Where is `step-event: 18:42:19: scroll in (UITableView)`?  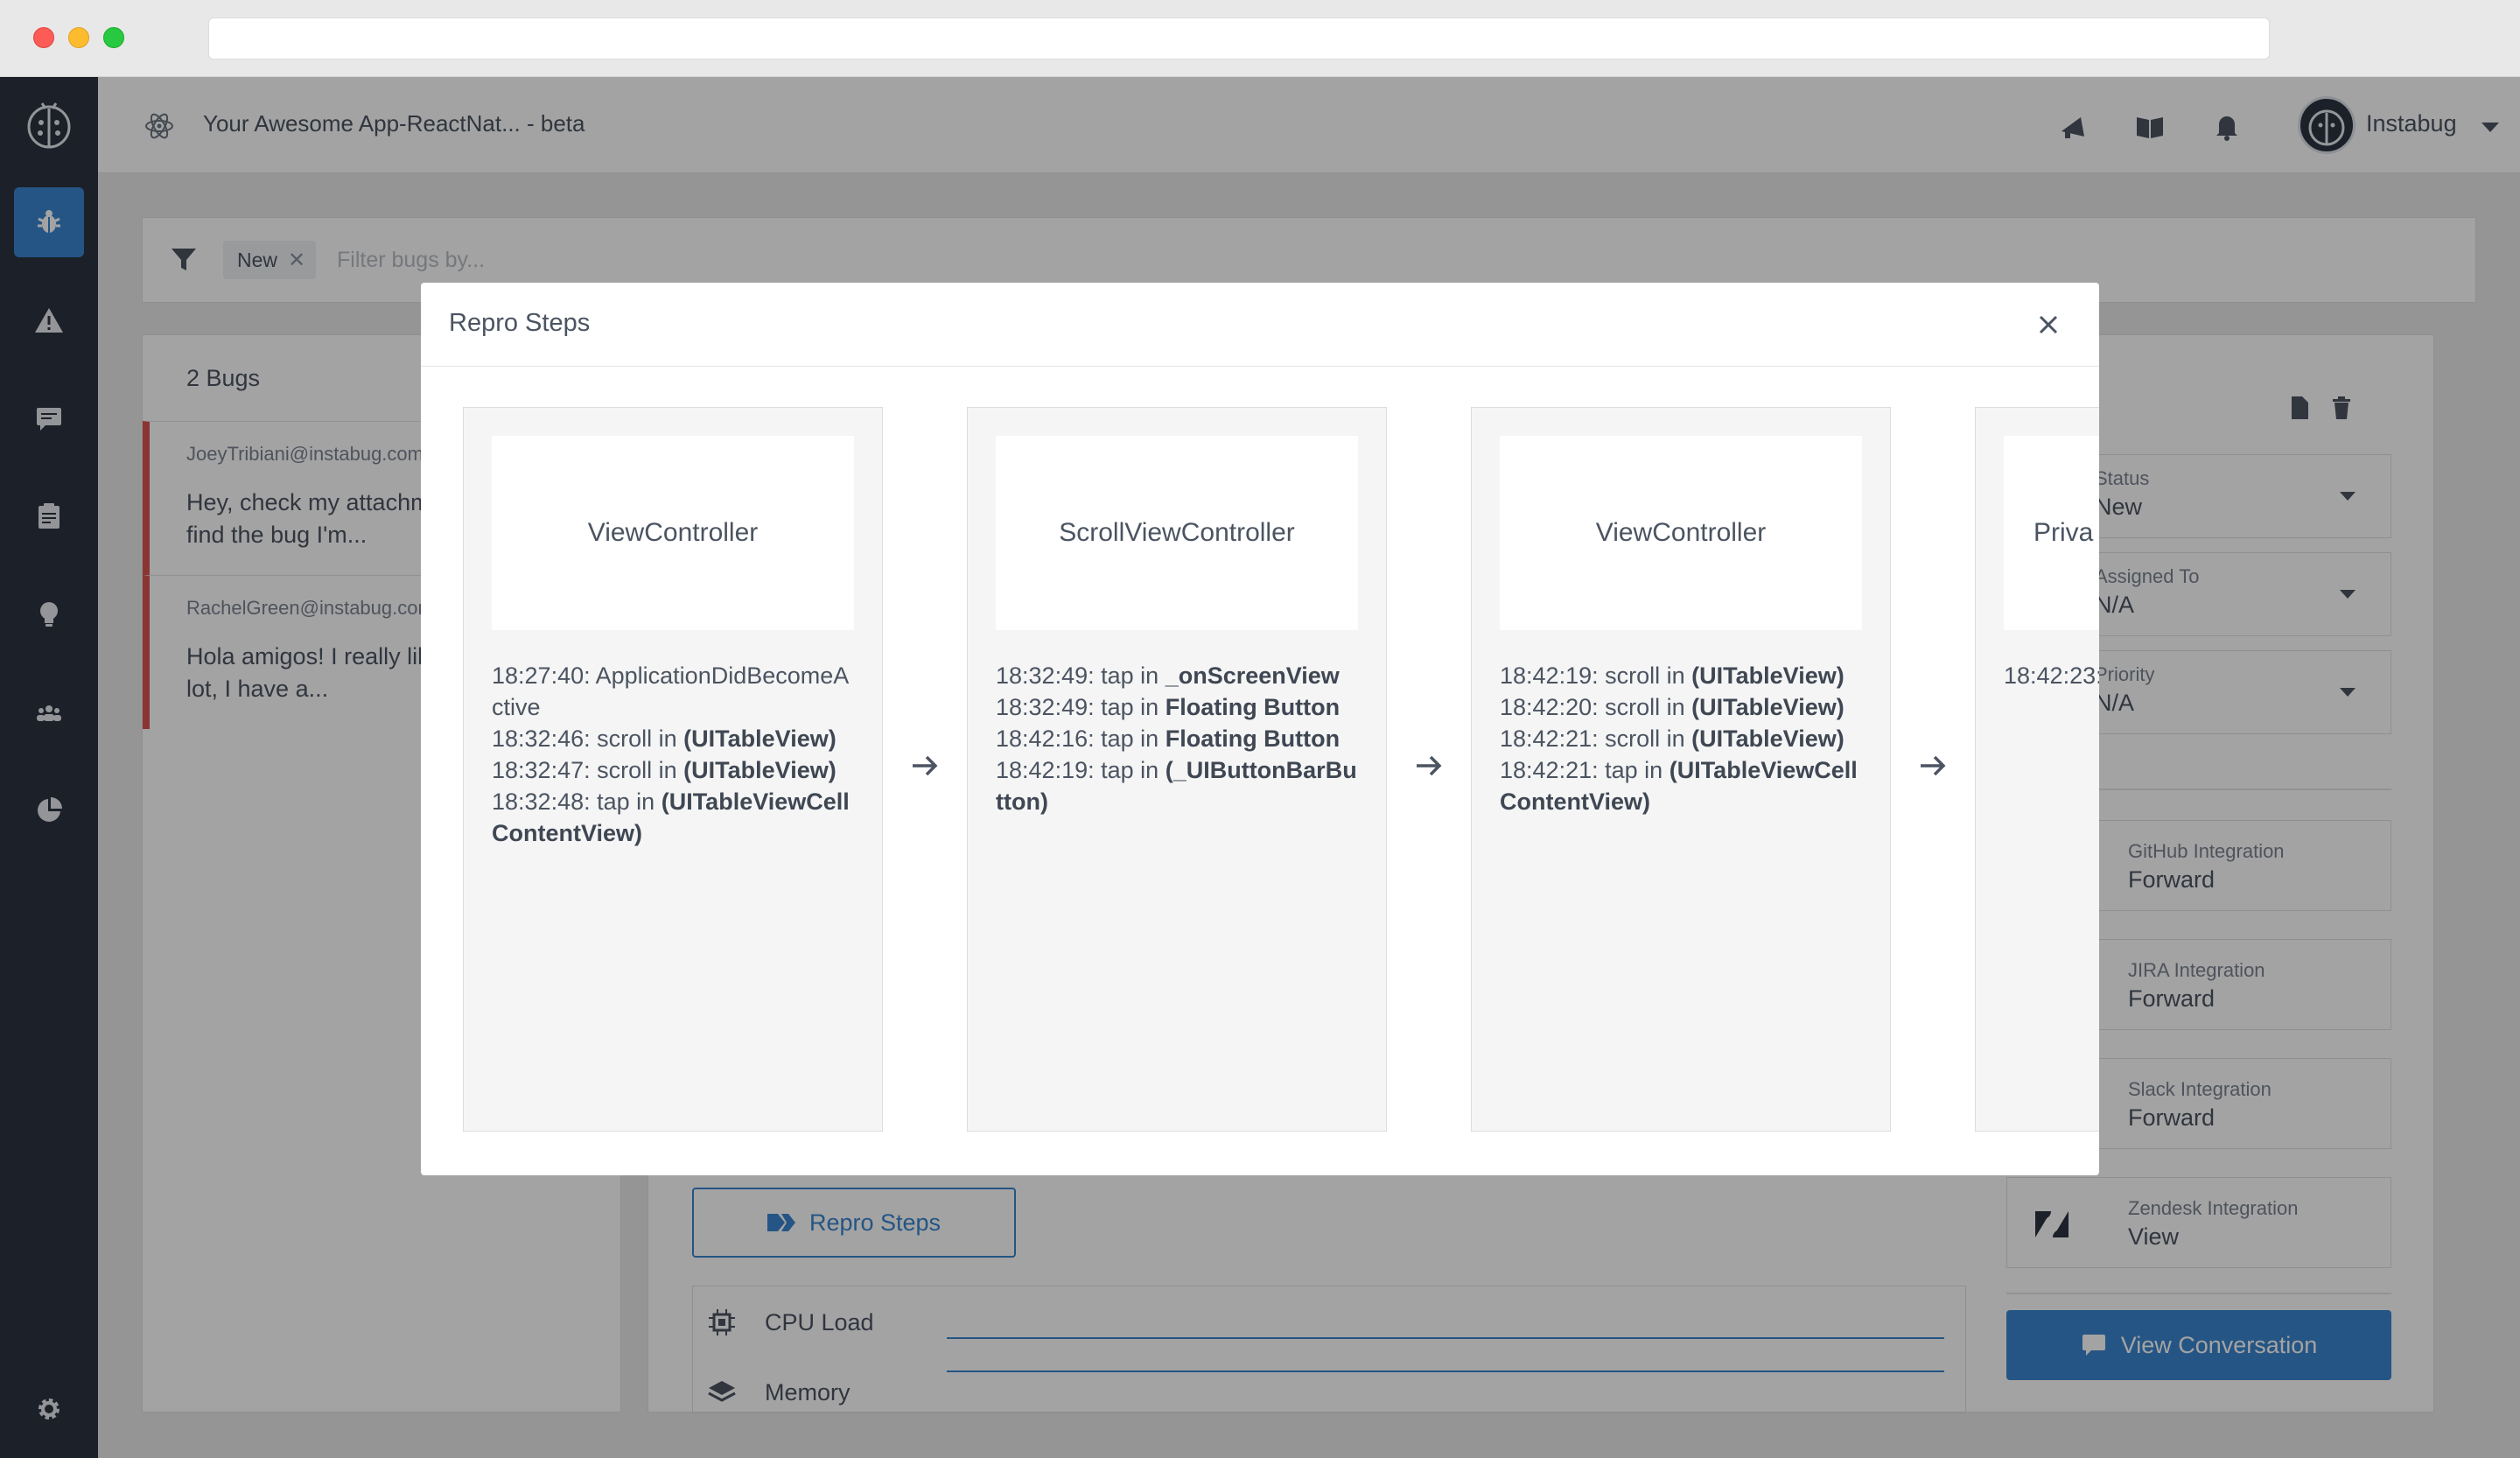
step-event: 18:42:19: scroll in (UITableView) is located at coordinates (1683, 675).